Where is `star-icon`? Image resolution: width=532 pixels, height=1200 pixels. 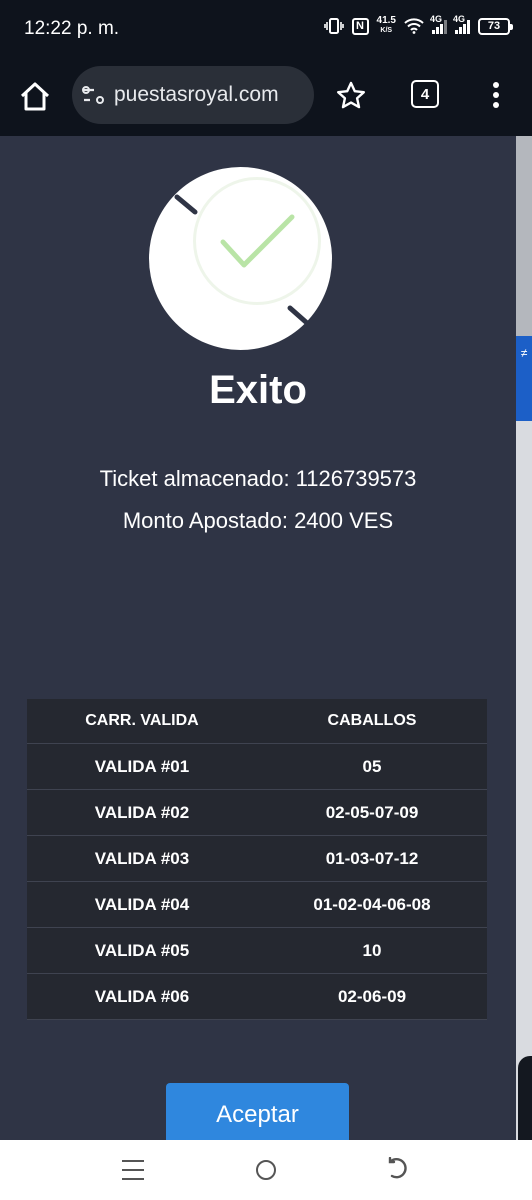
star-icon is located at coordinates (351, 96).